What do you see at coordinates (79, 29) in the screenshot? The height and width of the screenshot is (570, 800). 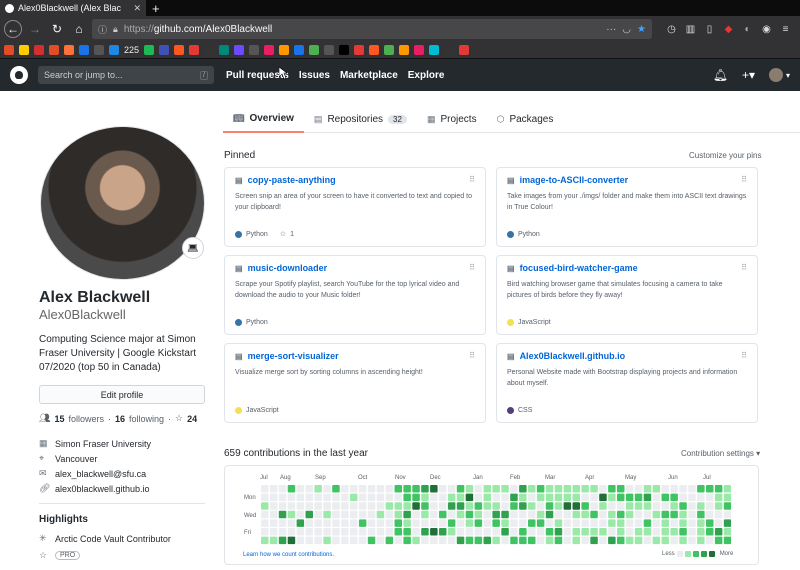 I see `home-button: ⌂` at bounding box center [79, 29].